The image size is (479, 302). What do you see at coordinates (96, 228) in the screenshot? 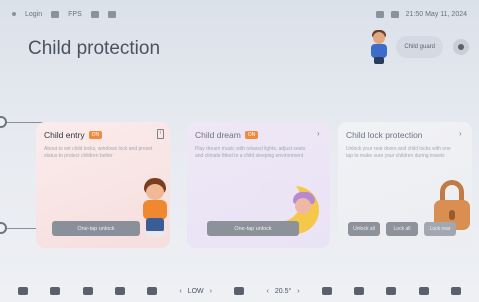
I see `child-entry-unlock-button: One-tap unlock` at bounding box center [96, 228].